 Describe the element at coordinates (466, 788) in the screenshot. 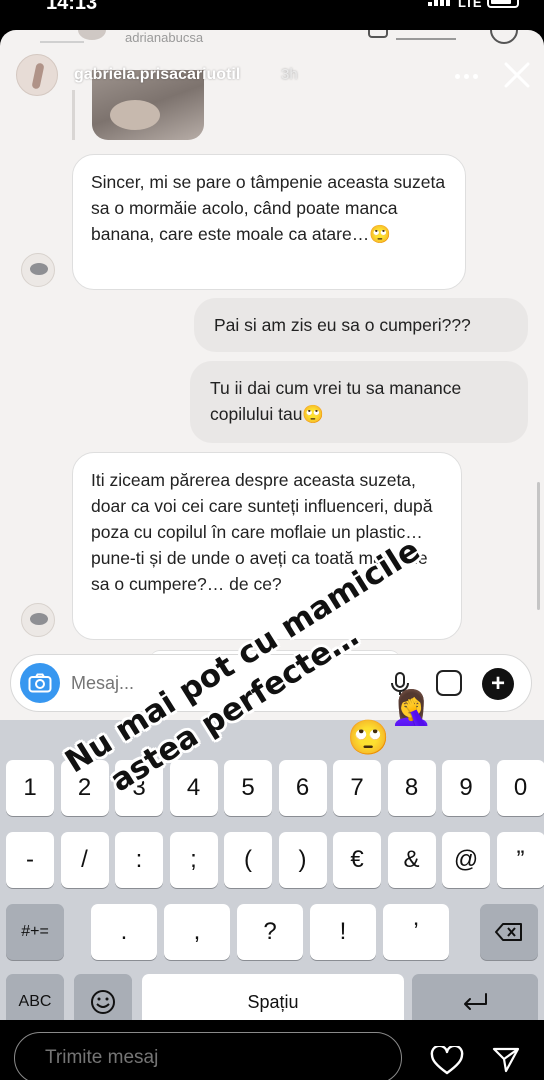

I see `key: 9` at that location.